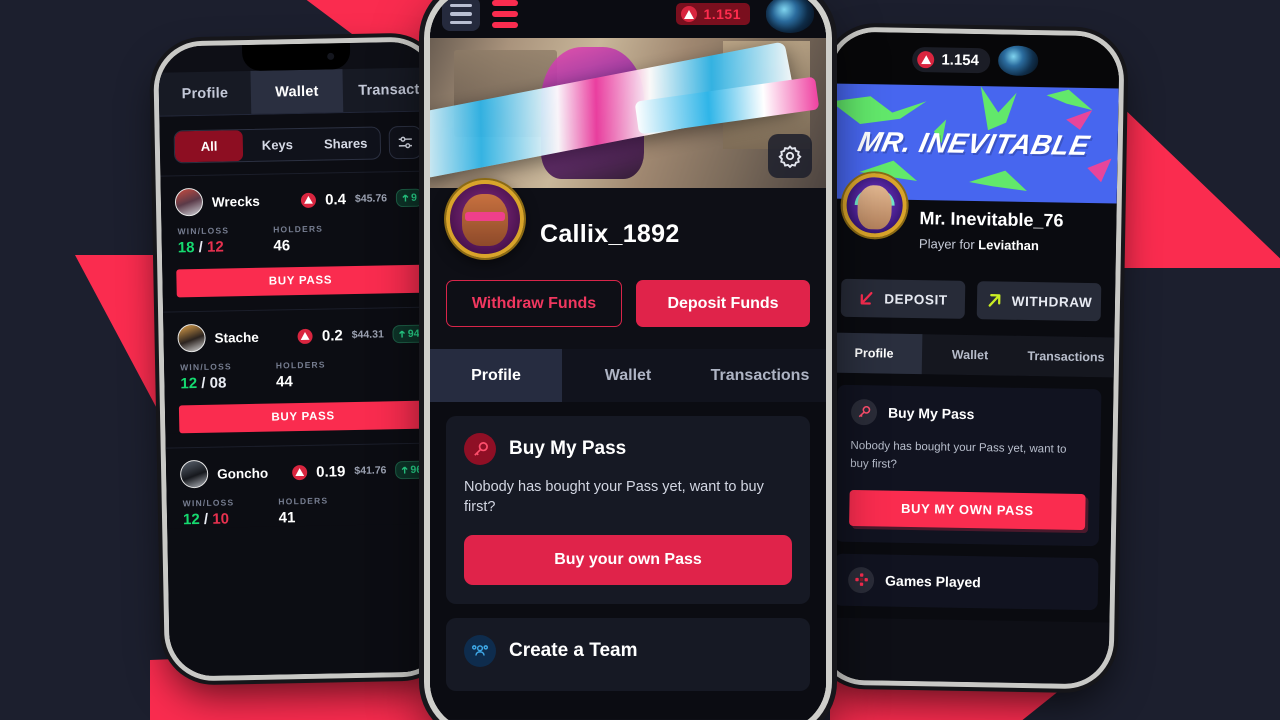 The width and height of the screenshot is (1280, 720). I want to click on balance-value: 1.154, so click(960, 59).